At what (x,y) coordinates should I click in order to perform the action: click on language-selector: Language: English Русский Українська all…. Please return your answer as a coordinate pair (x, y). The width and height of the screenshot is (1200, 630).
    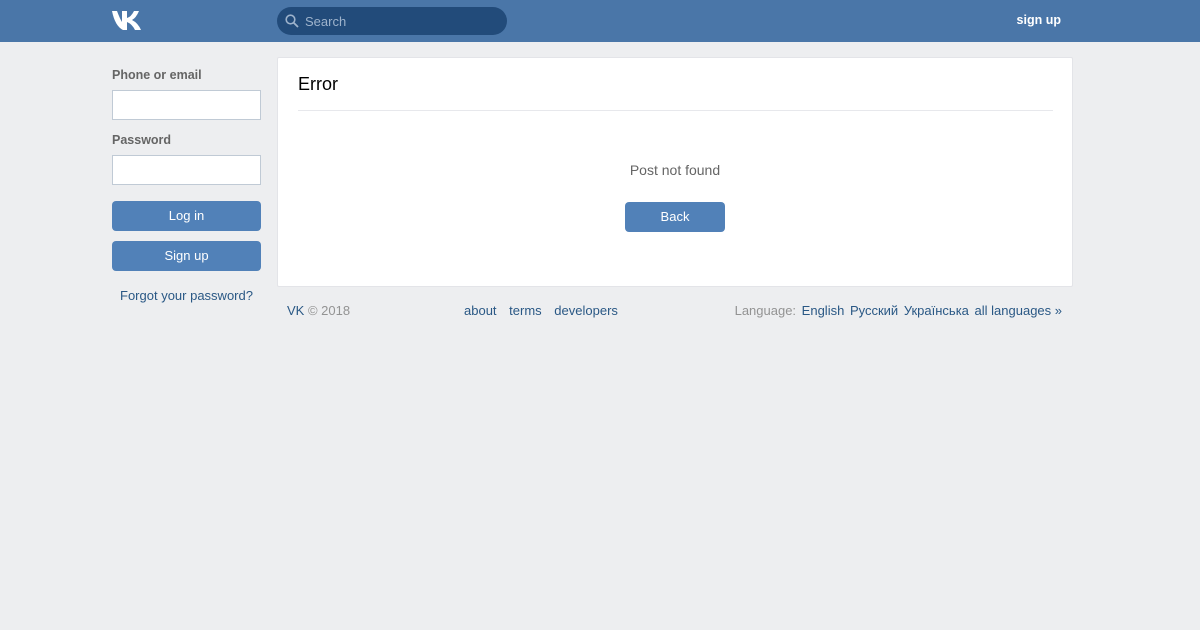
    Looking at the image, I should click on (898, 310).